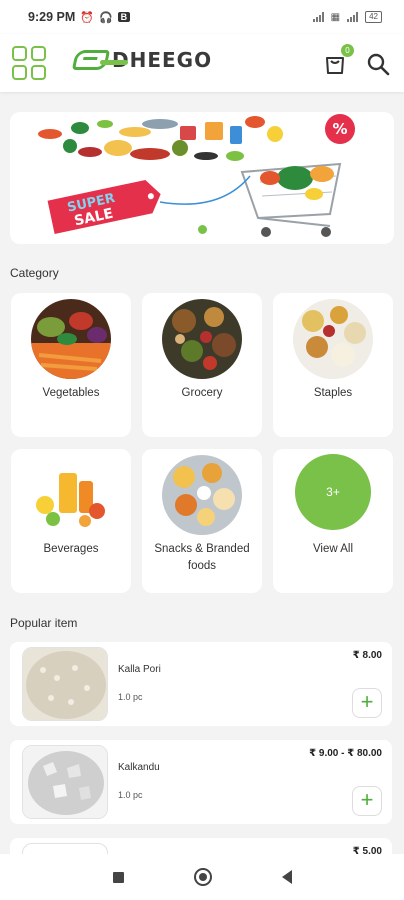  Describe the element at coordinates (104, 207) in the screenshot. I see `super-sale-tag: SUPER SALE` at that location.